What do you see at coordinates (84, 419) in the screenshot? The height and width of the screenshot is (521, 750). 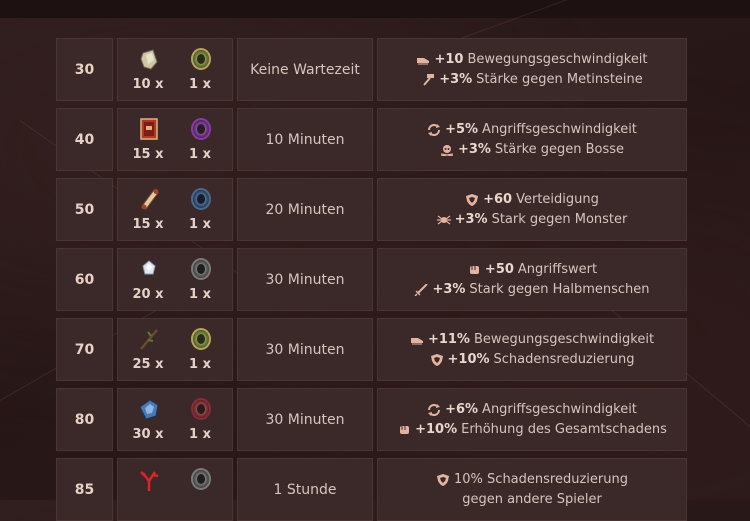 I see `level-cell: 80` at bounding box center [84, 419].